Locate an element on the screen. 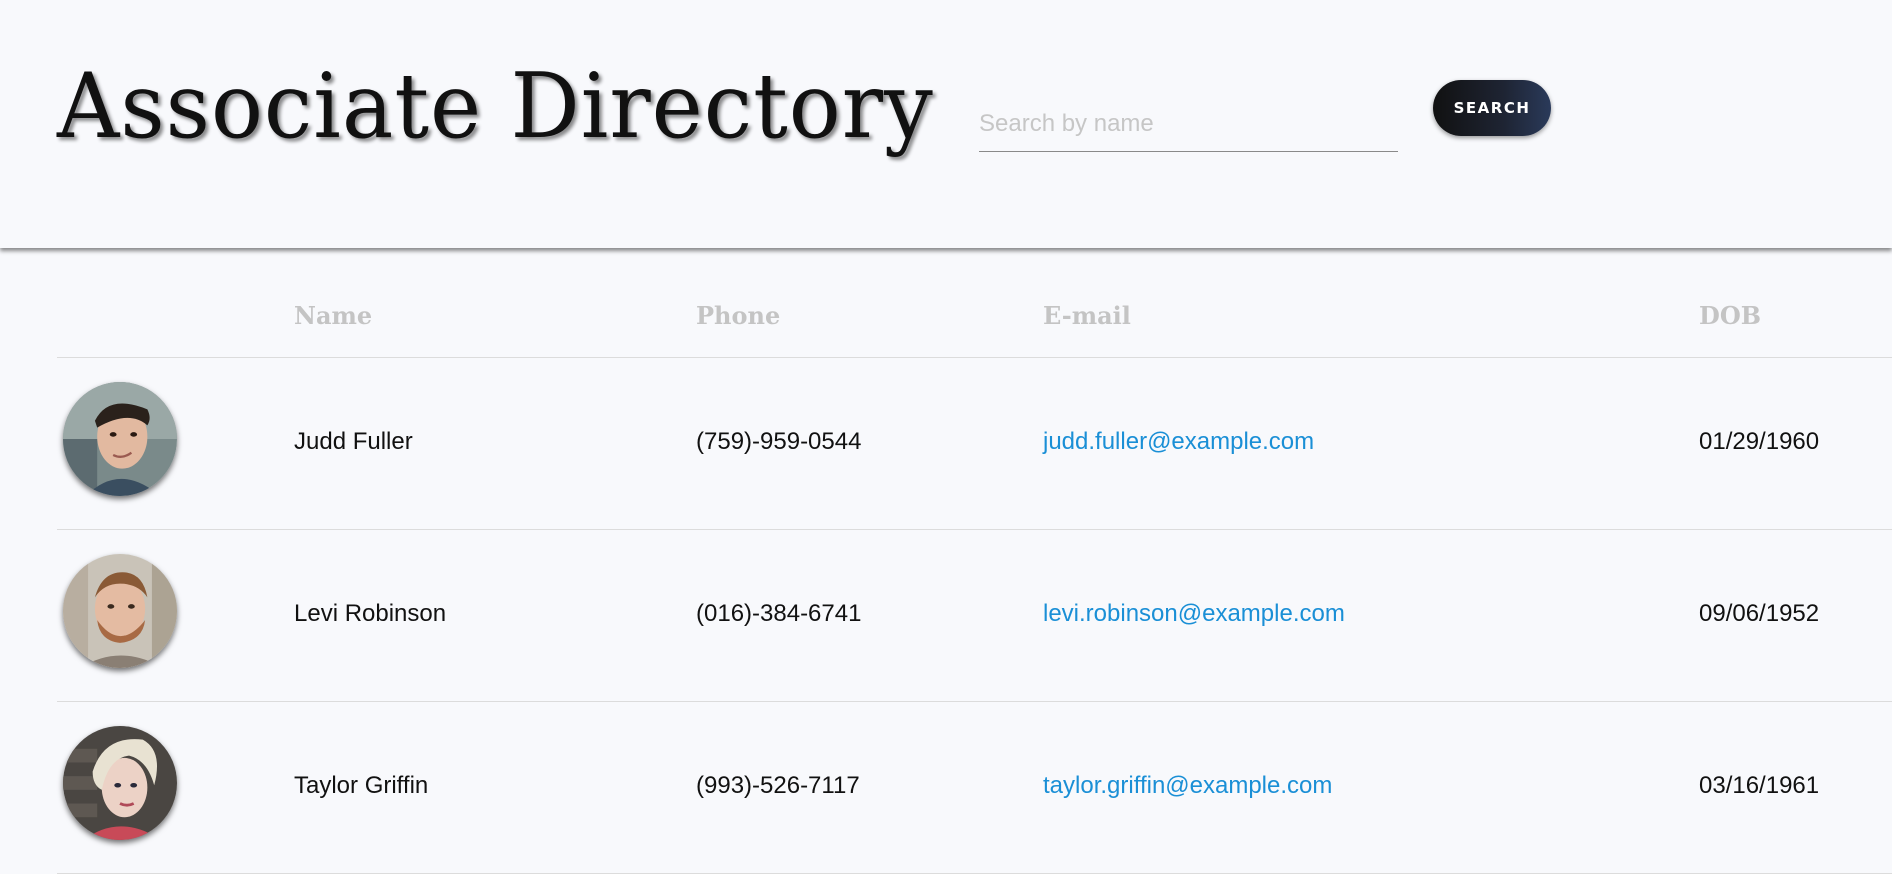 Image resolution: width=1892 pixels, height=874 pixels. associate-dob: 03/16/1961 is located at coordinates (1759, 785).